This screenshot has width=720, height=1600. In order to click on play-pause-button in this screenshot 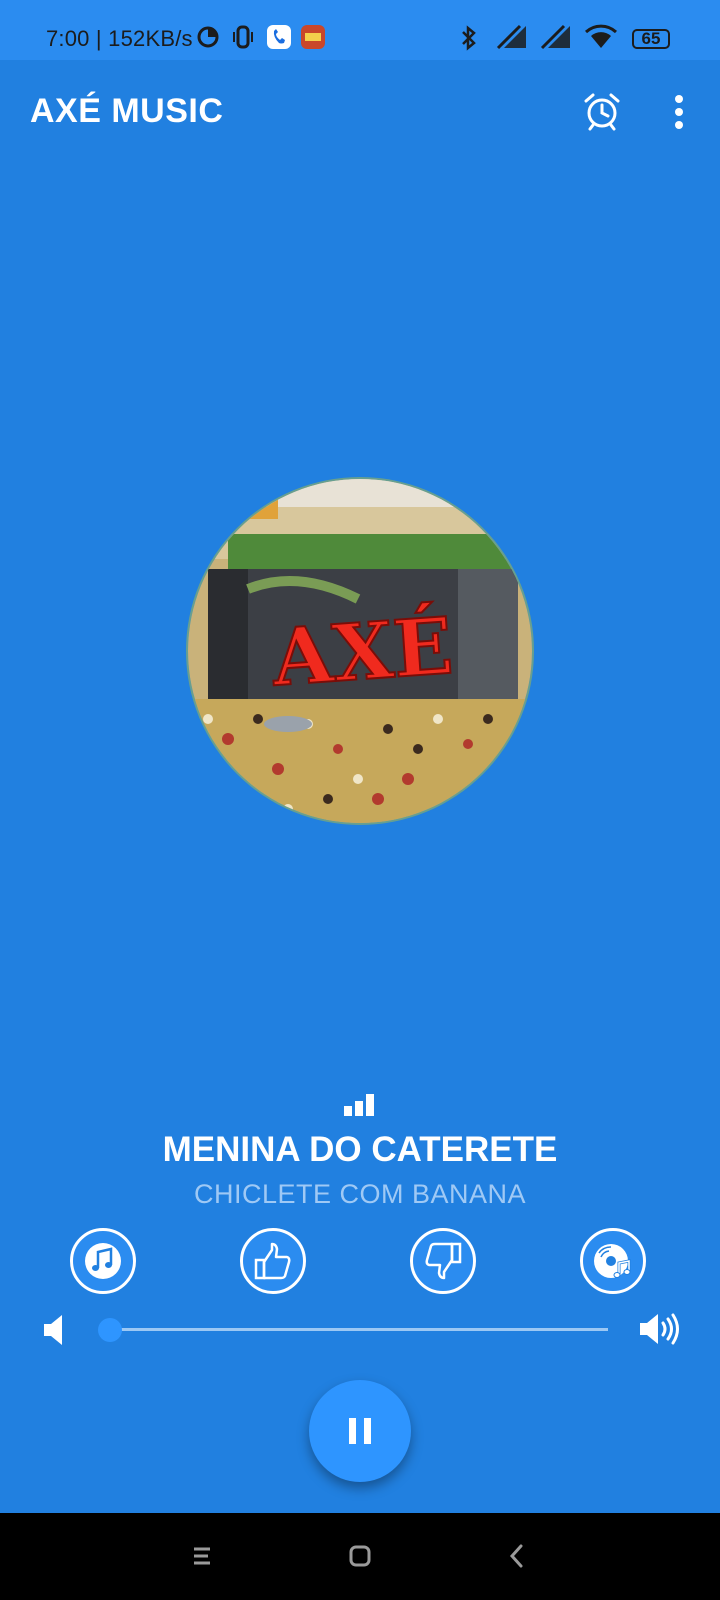, I will do `click(360, 1431)`.